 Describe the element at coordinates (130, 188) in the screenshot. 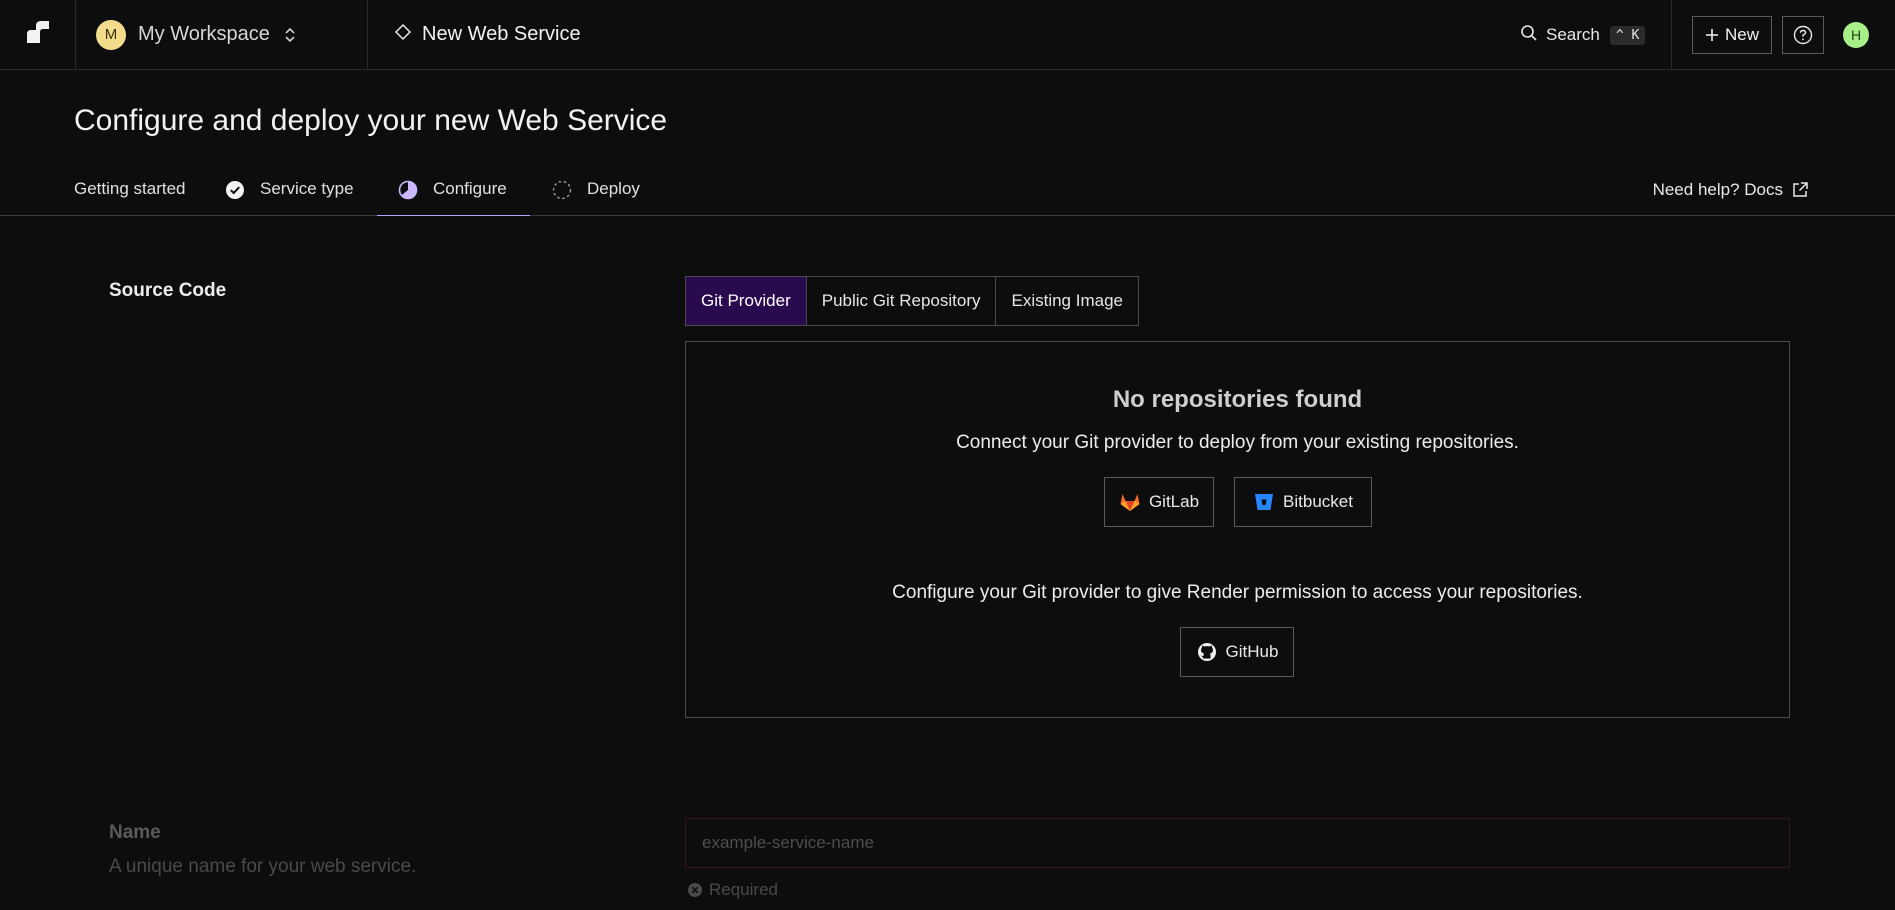

I see `step-label: Getting started` at that location.